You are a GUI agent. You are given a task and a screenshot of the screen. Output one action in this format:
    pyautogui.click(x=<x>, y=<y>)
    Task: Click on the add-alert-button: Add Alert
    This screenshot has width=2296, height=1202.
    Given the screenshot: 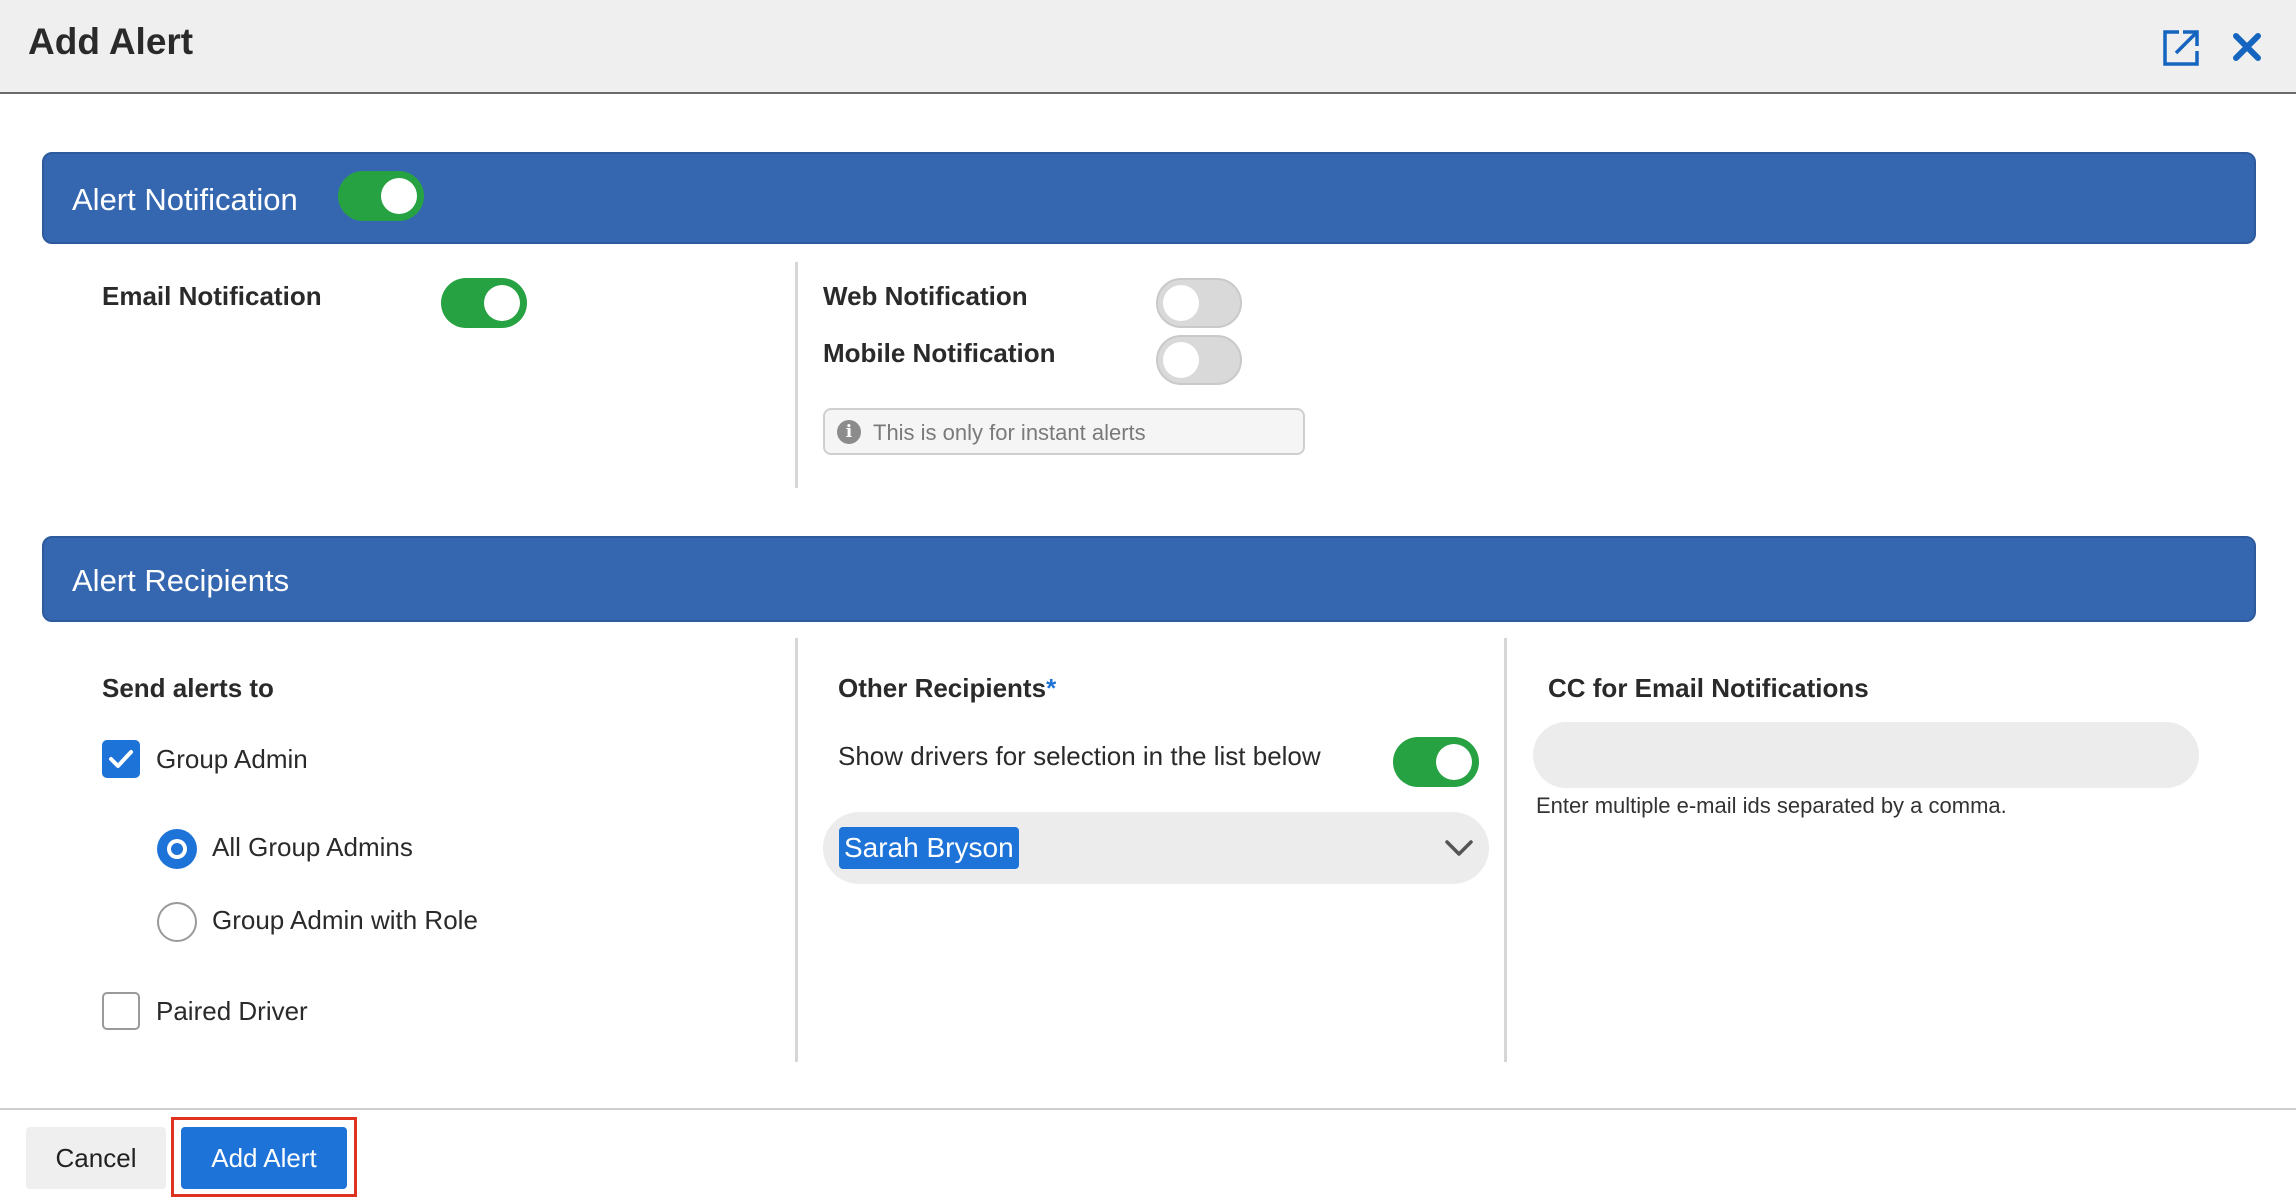 What is the action you would take?
    pyautogui.click(x=264, y=1158)
    